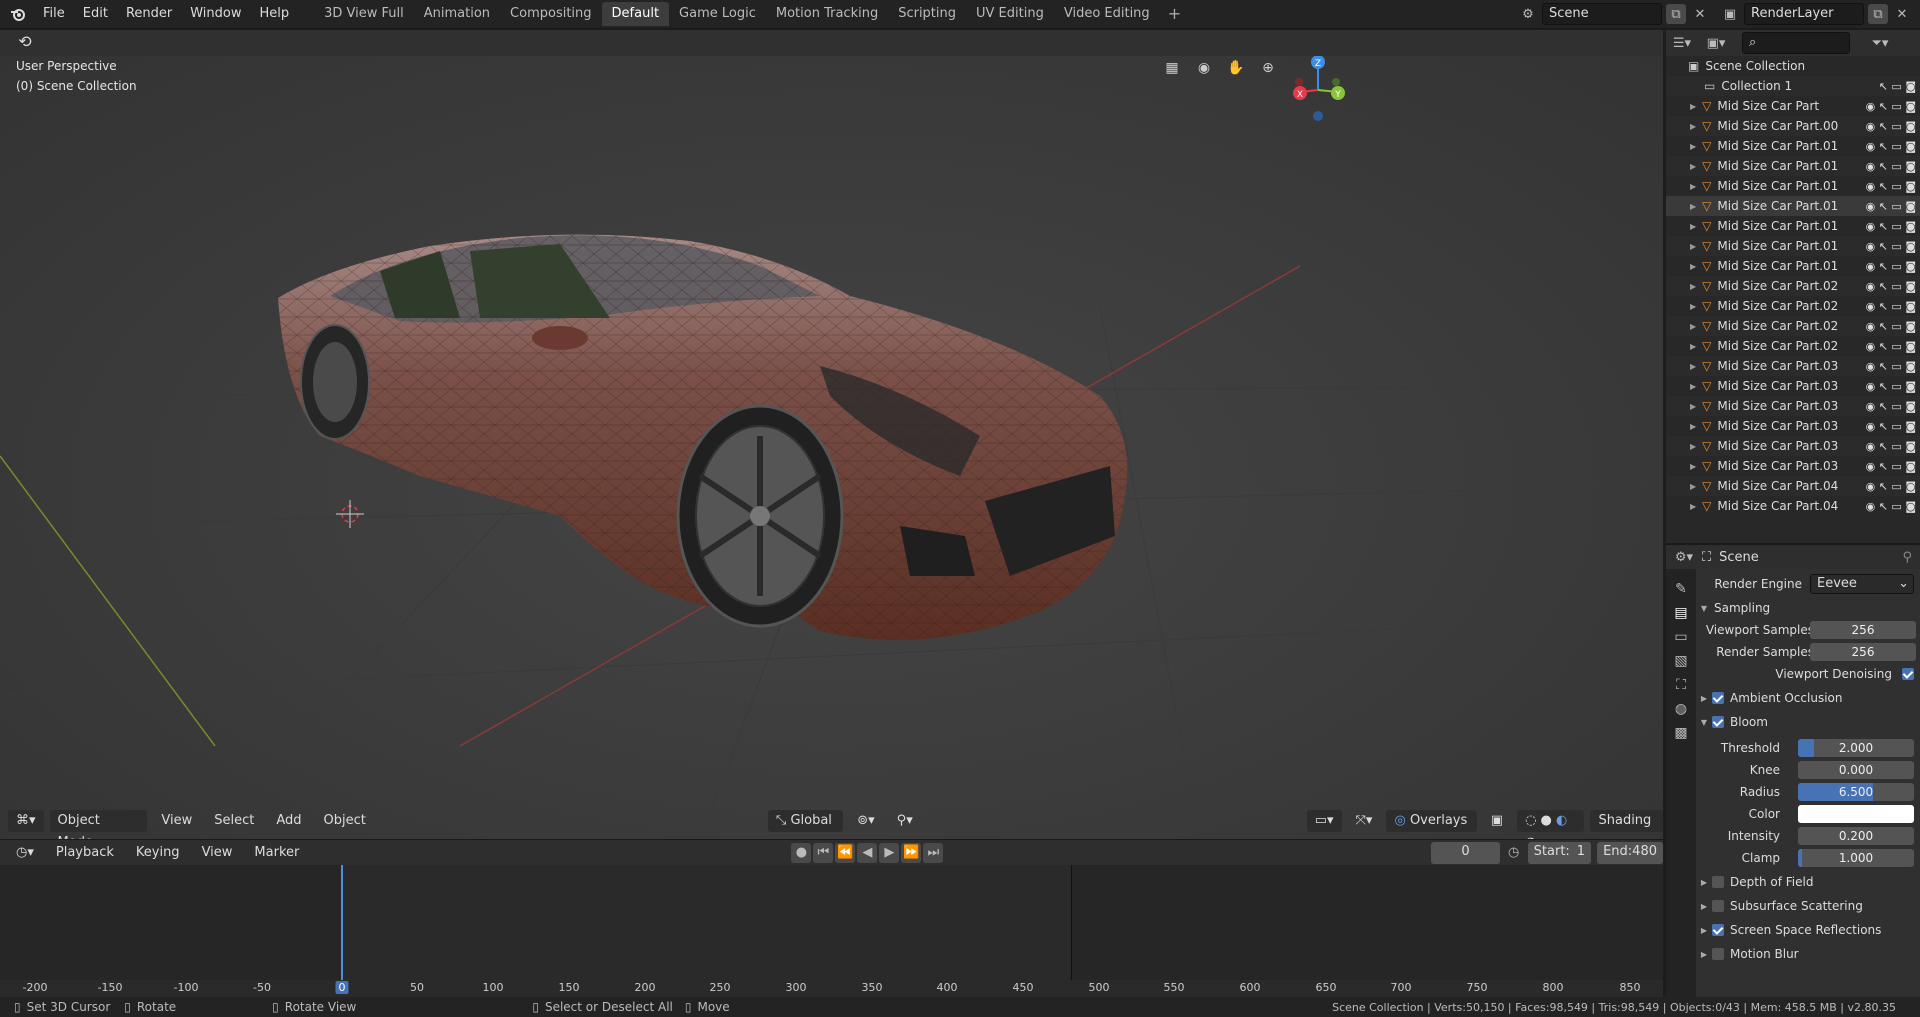 The image size is (1920, 1017). What do you see at coordinates (1268, 68) in the screenshot?
I see `zoom-icon: ⊕` at bounding box center [1268, 68].